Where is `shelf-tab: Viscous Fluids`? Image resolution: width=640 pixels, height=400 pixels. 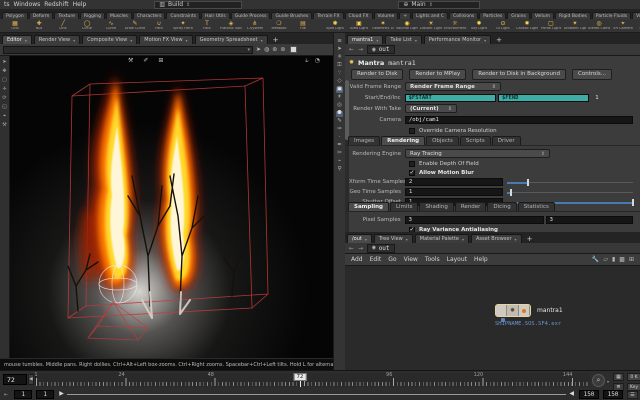 shelf-tab: Viscous Fluids is located at coordinates (636, 15).